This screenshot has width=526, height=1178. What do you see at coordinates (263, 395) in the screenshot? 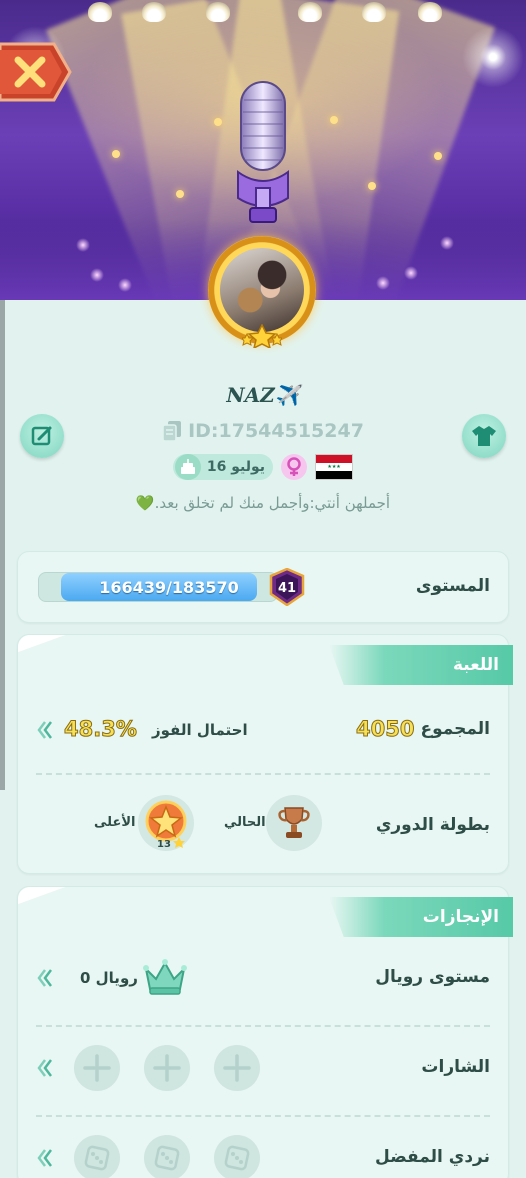
I see `username: NAZ✈️` at bounding box center [263, 395].